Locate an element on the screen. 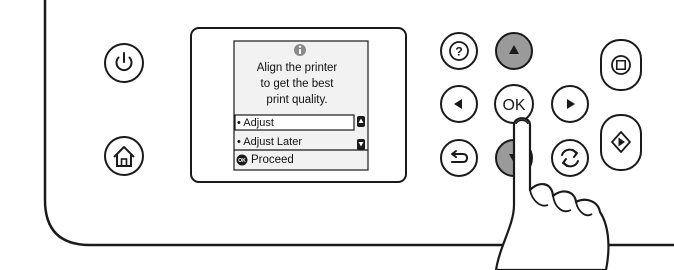 The width and height of the screenshot is (674, 270). help-button: ? is located at coordinates (459, 51).